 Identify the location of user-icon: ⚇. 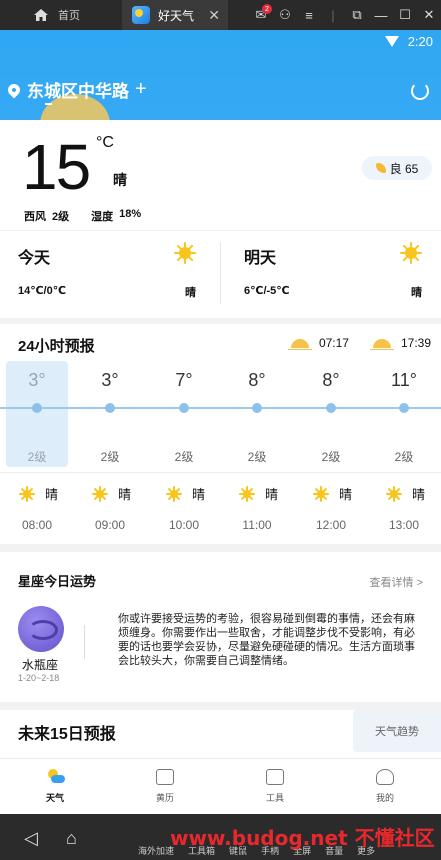
(285, 15).